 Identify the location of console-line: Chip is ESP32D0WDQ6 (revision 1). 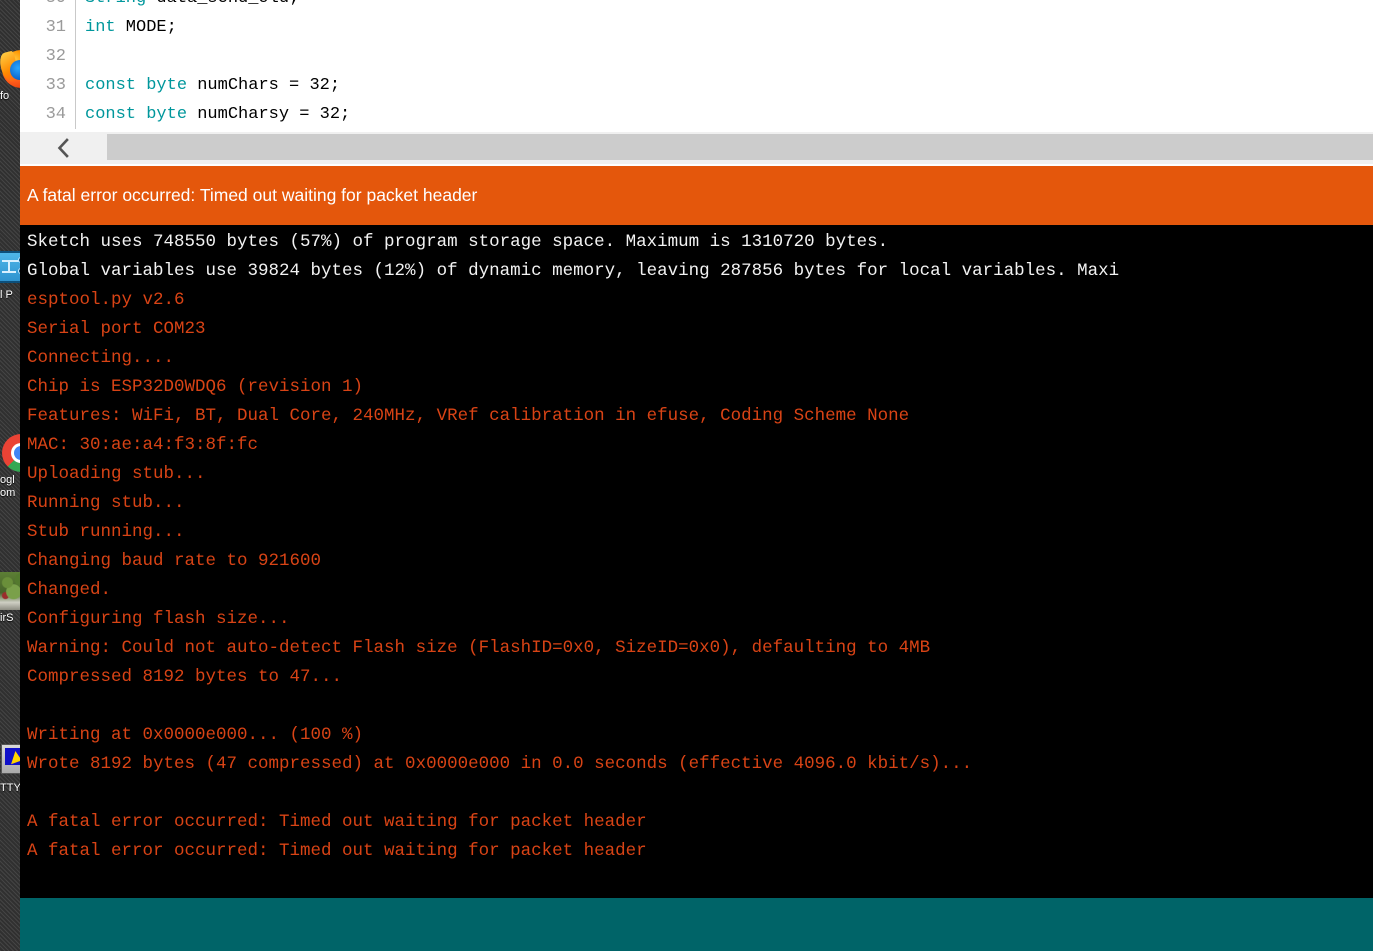
(195, 387).